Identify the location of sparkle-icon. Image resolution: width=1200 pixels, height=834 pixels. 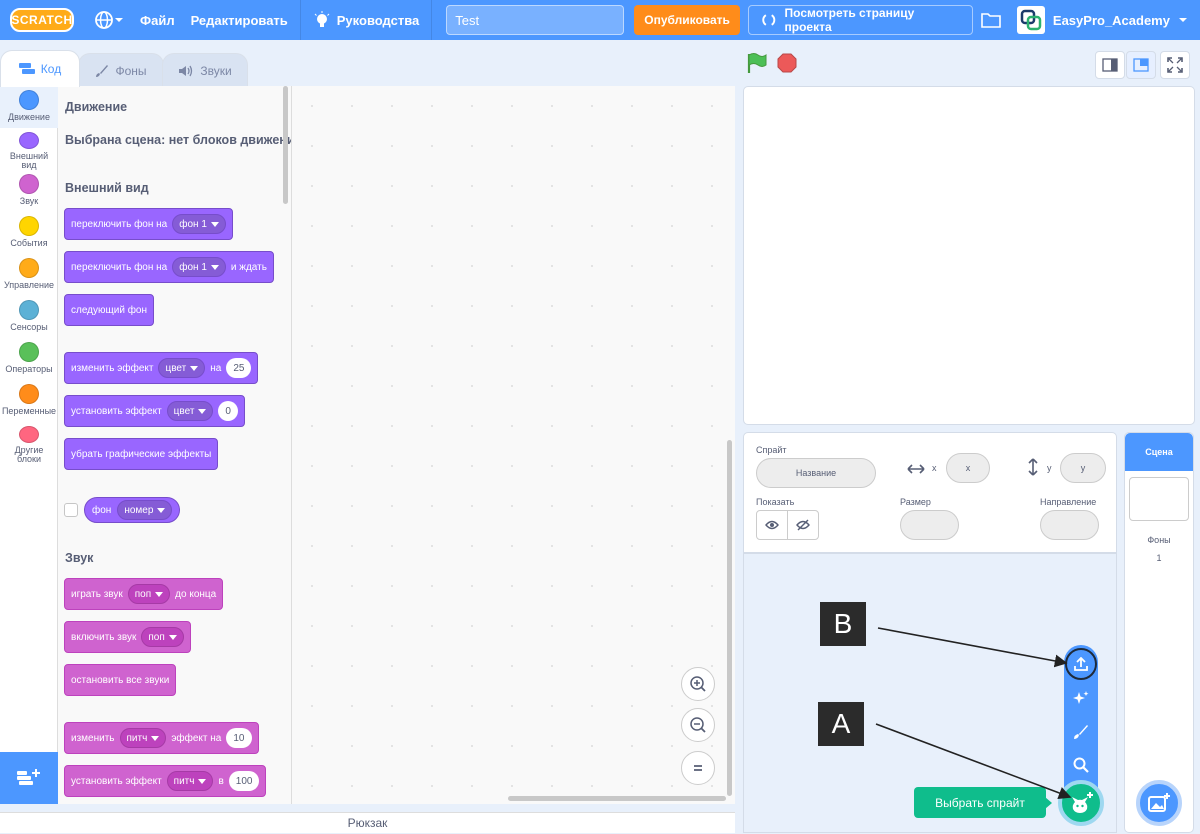
(1081, 697).